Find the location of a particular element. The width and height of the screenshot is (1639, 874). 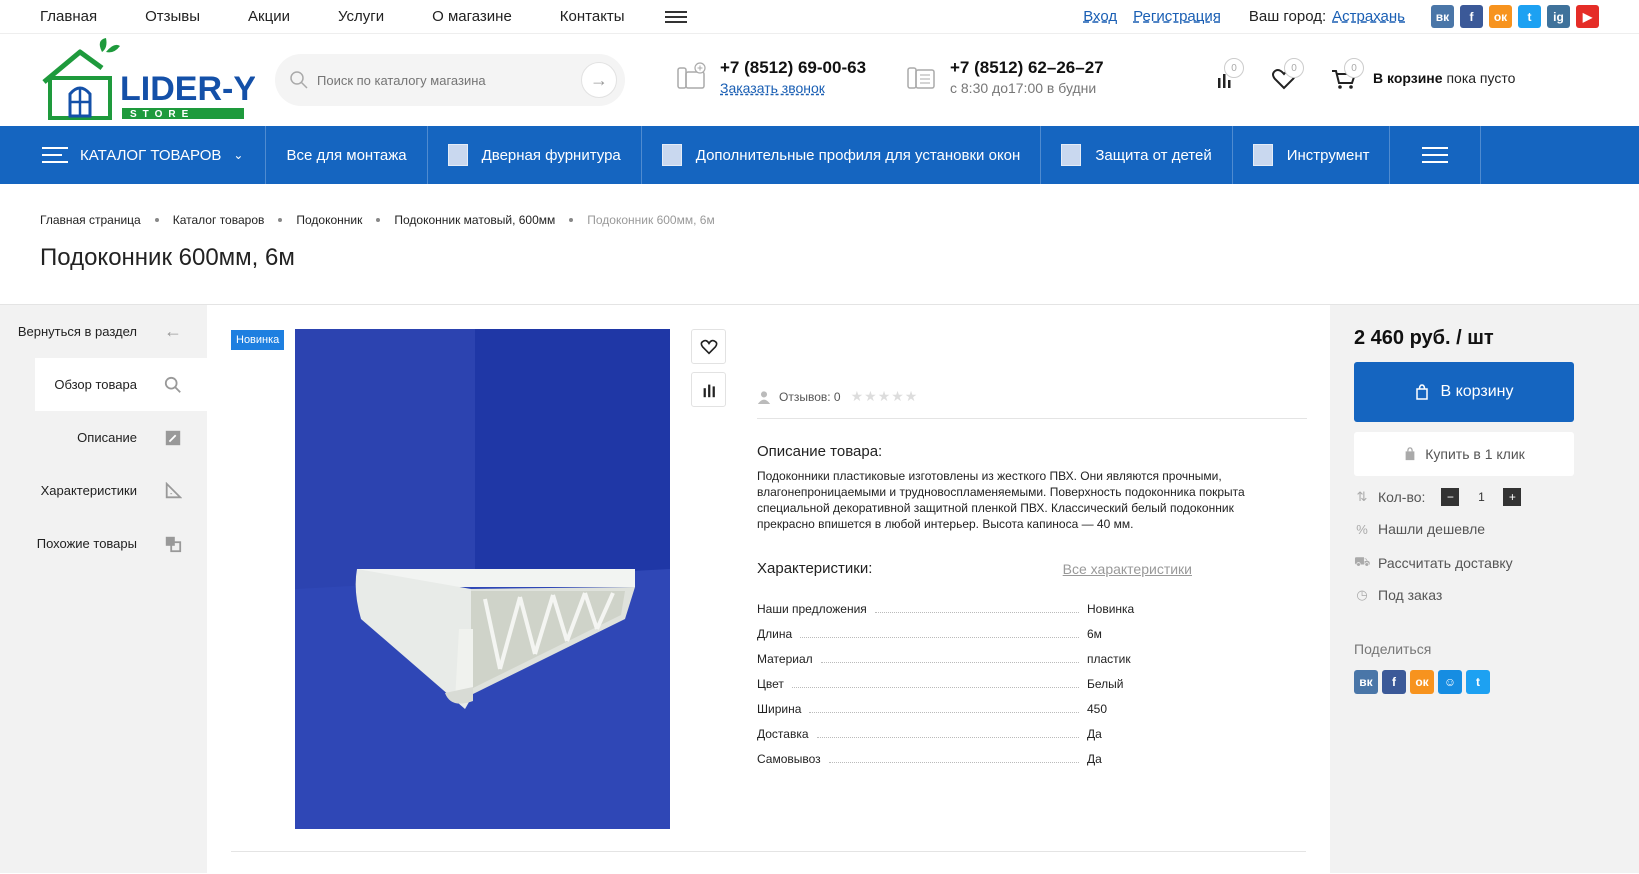

topnav-services: Услуги is located at coordinates (361, 16).